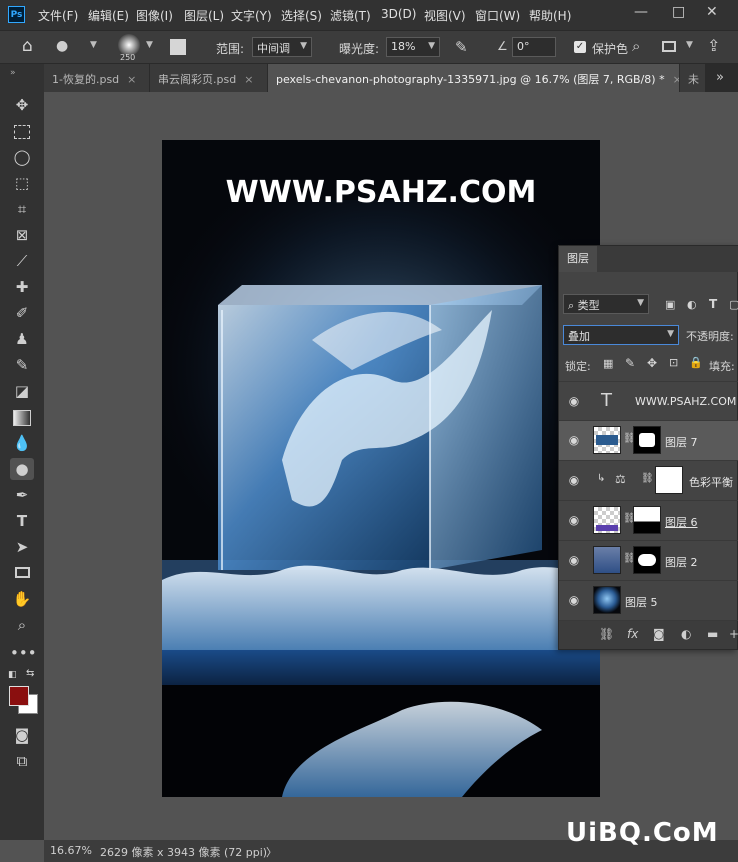 This screenshot has width=738, height=862. What do you see at coordinates (712, 634) in the screenshot?
I see `new-group-icon: ▬` at bounding box center [712, 634].